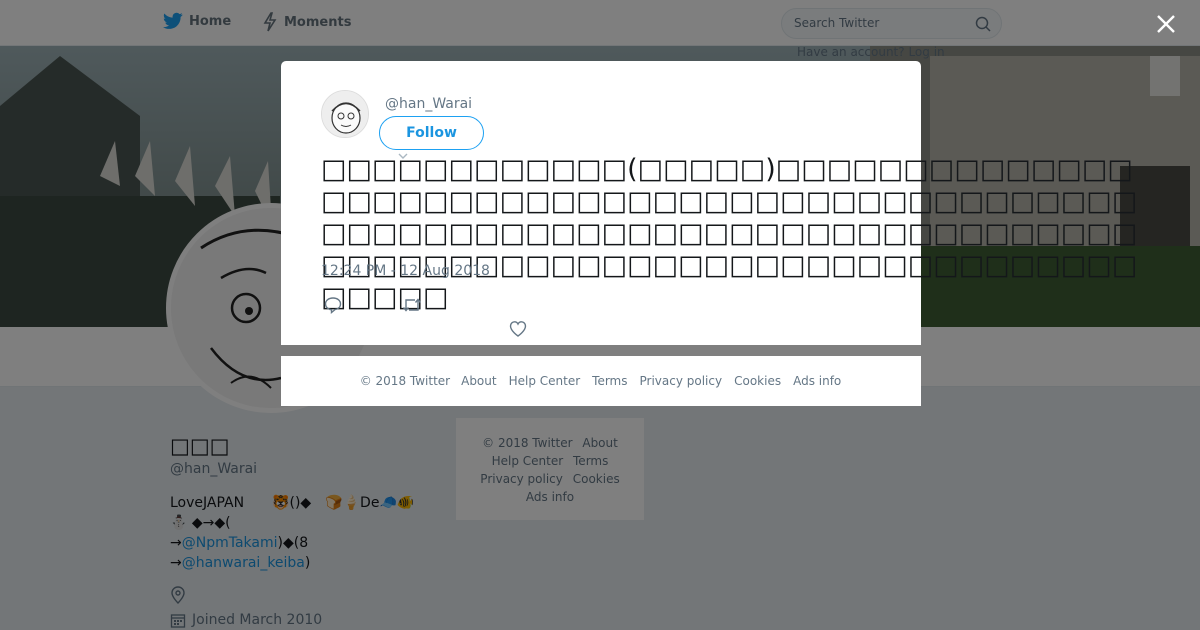 This screenshot has height=630, width=1200. I want to click on footer-terms-link: Terms, so click(609, 381).